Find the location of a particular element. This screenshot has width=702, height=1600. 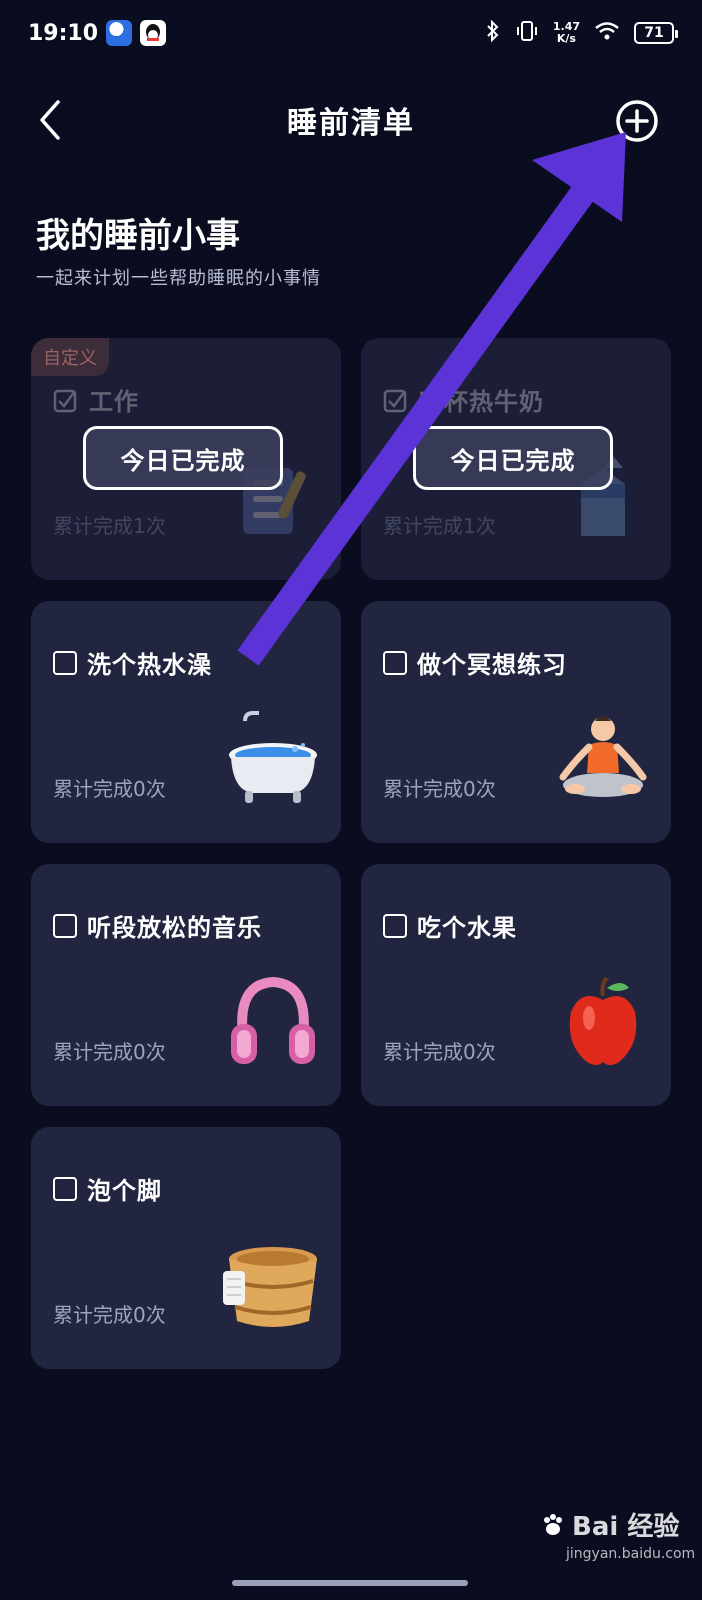

watermark-brand: Bai 经验 is located at coordinates (626, 1527).